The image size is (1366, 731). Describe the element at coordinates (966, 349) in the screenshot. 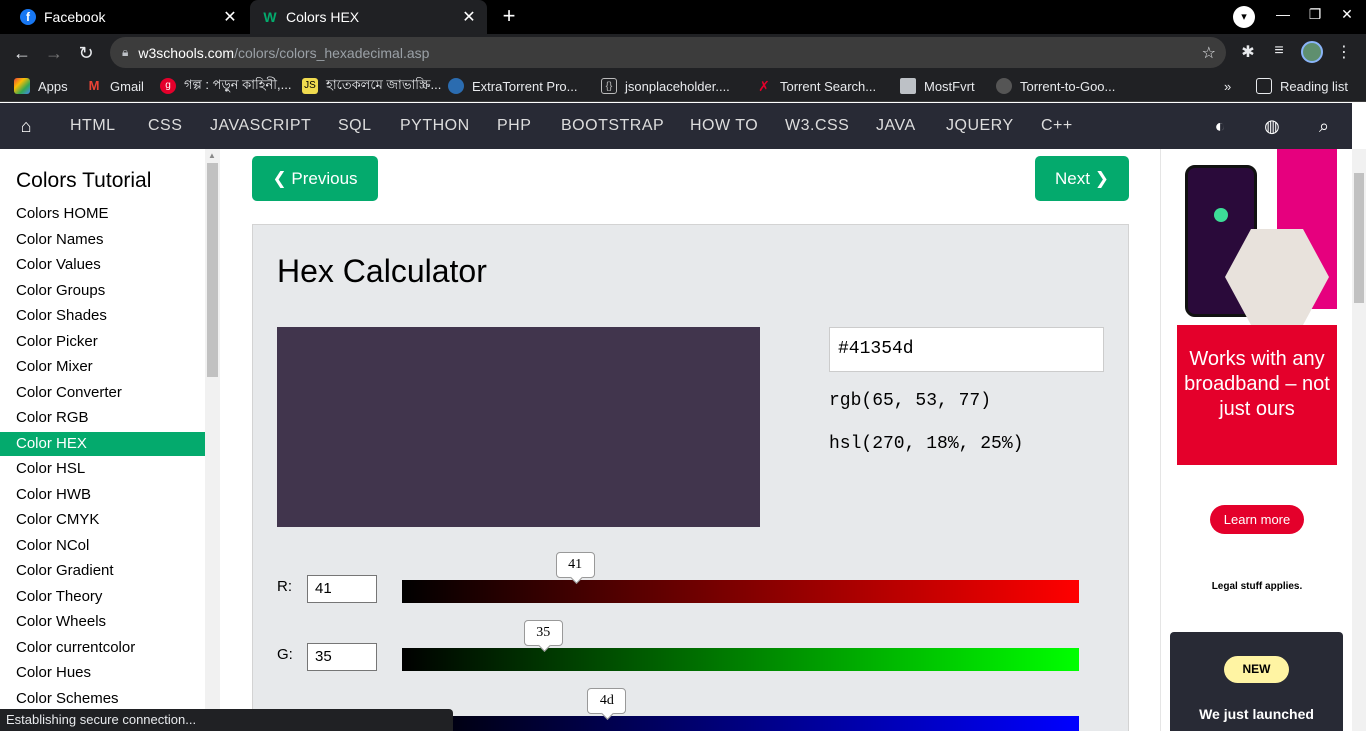

I see `hex-input: #41354d` at that location.